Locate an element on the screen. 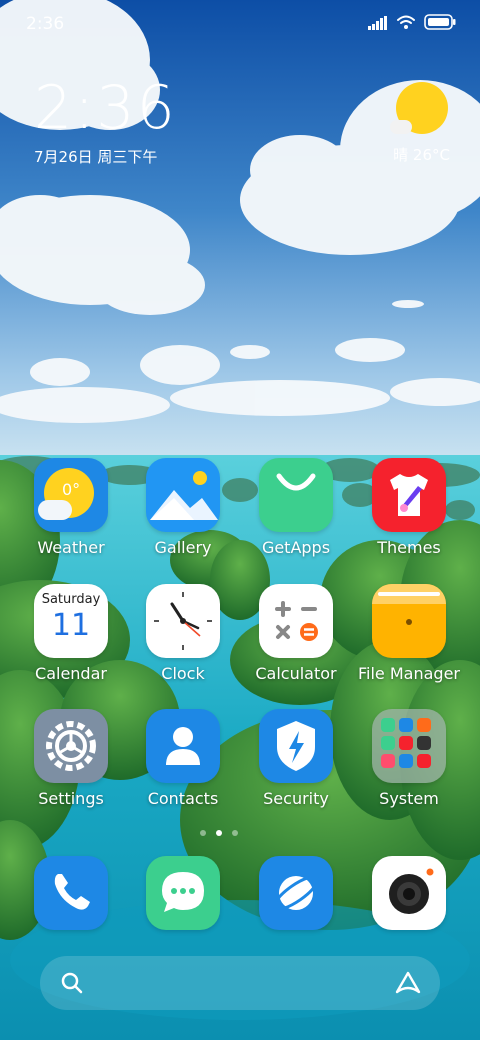  dock-browser is located at coordinates (296, 893).